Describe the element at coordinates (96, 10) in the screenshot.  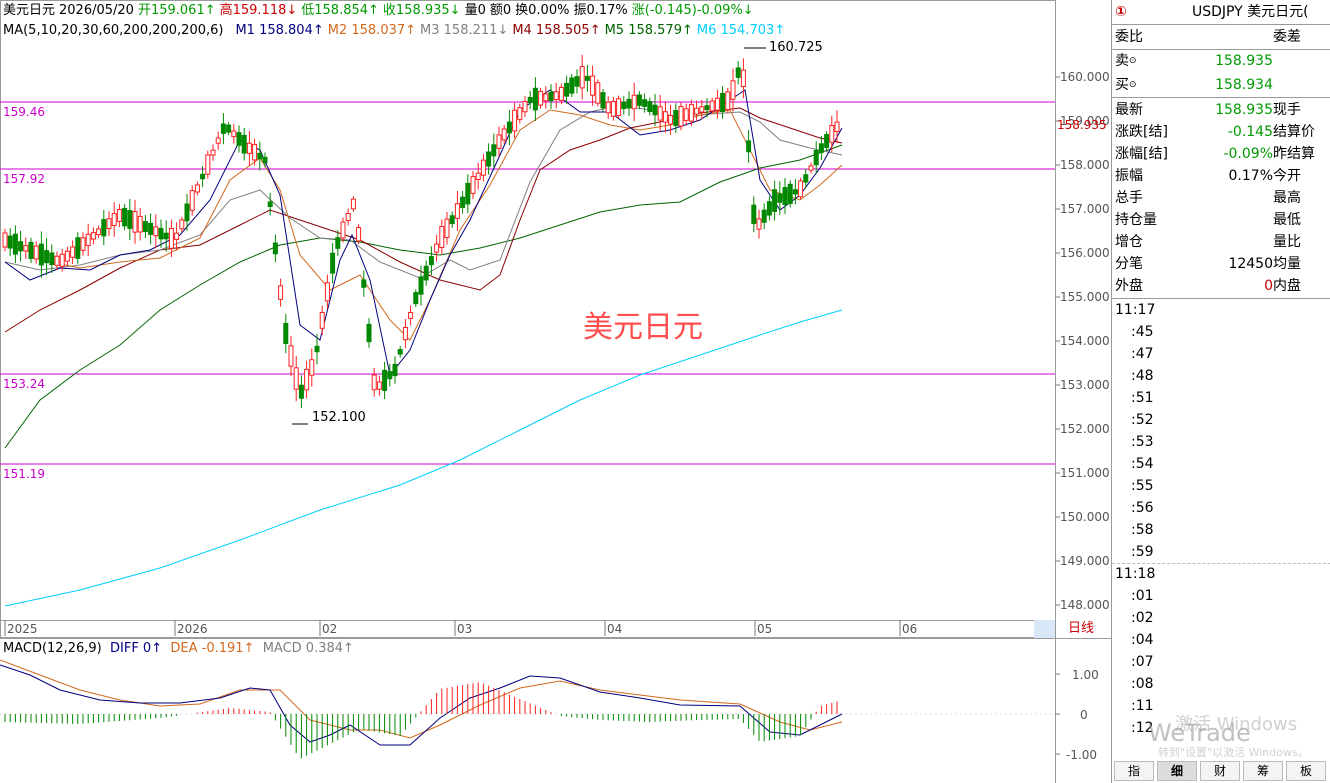
I see `bar-date: 2026/05/20` at that location.